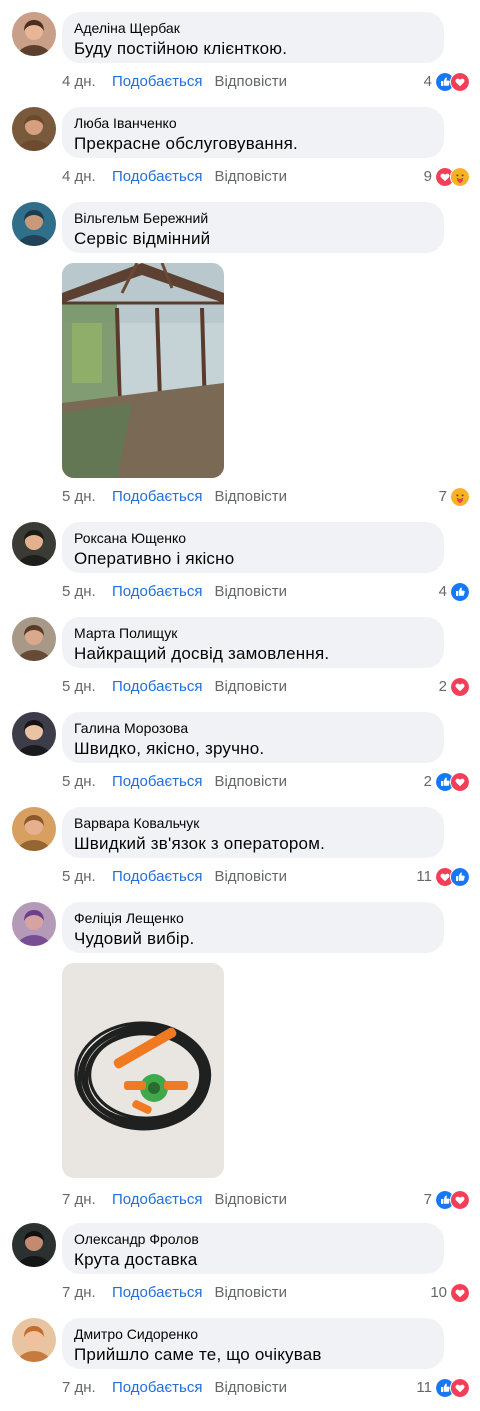 The height and width of the screenshot is (1411, 480). What do you see at coordinates (253, 823) in the screenshot?
I see `comment-author: Варвара Ковальчук` at bounding box center [253, 823].